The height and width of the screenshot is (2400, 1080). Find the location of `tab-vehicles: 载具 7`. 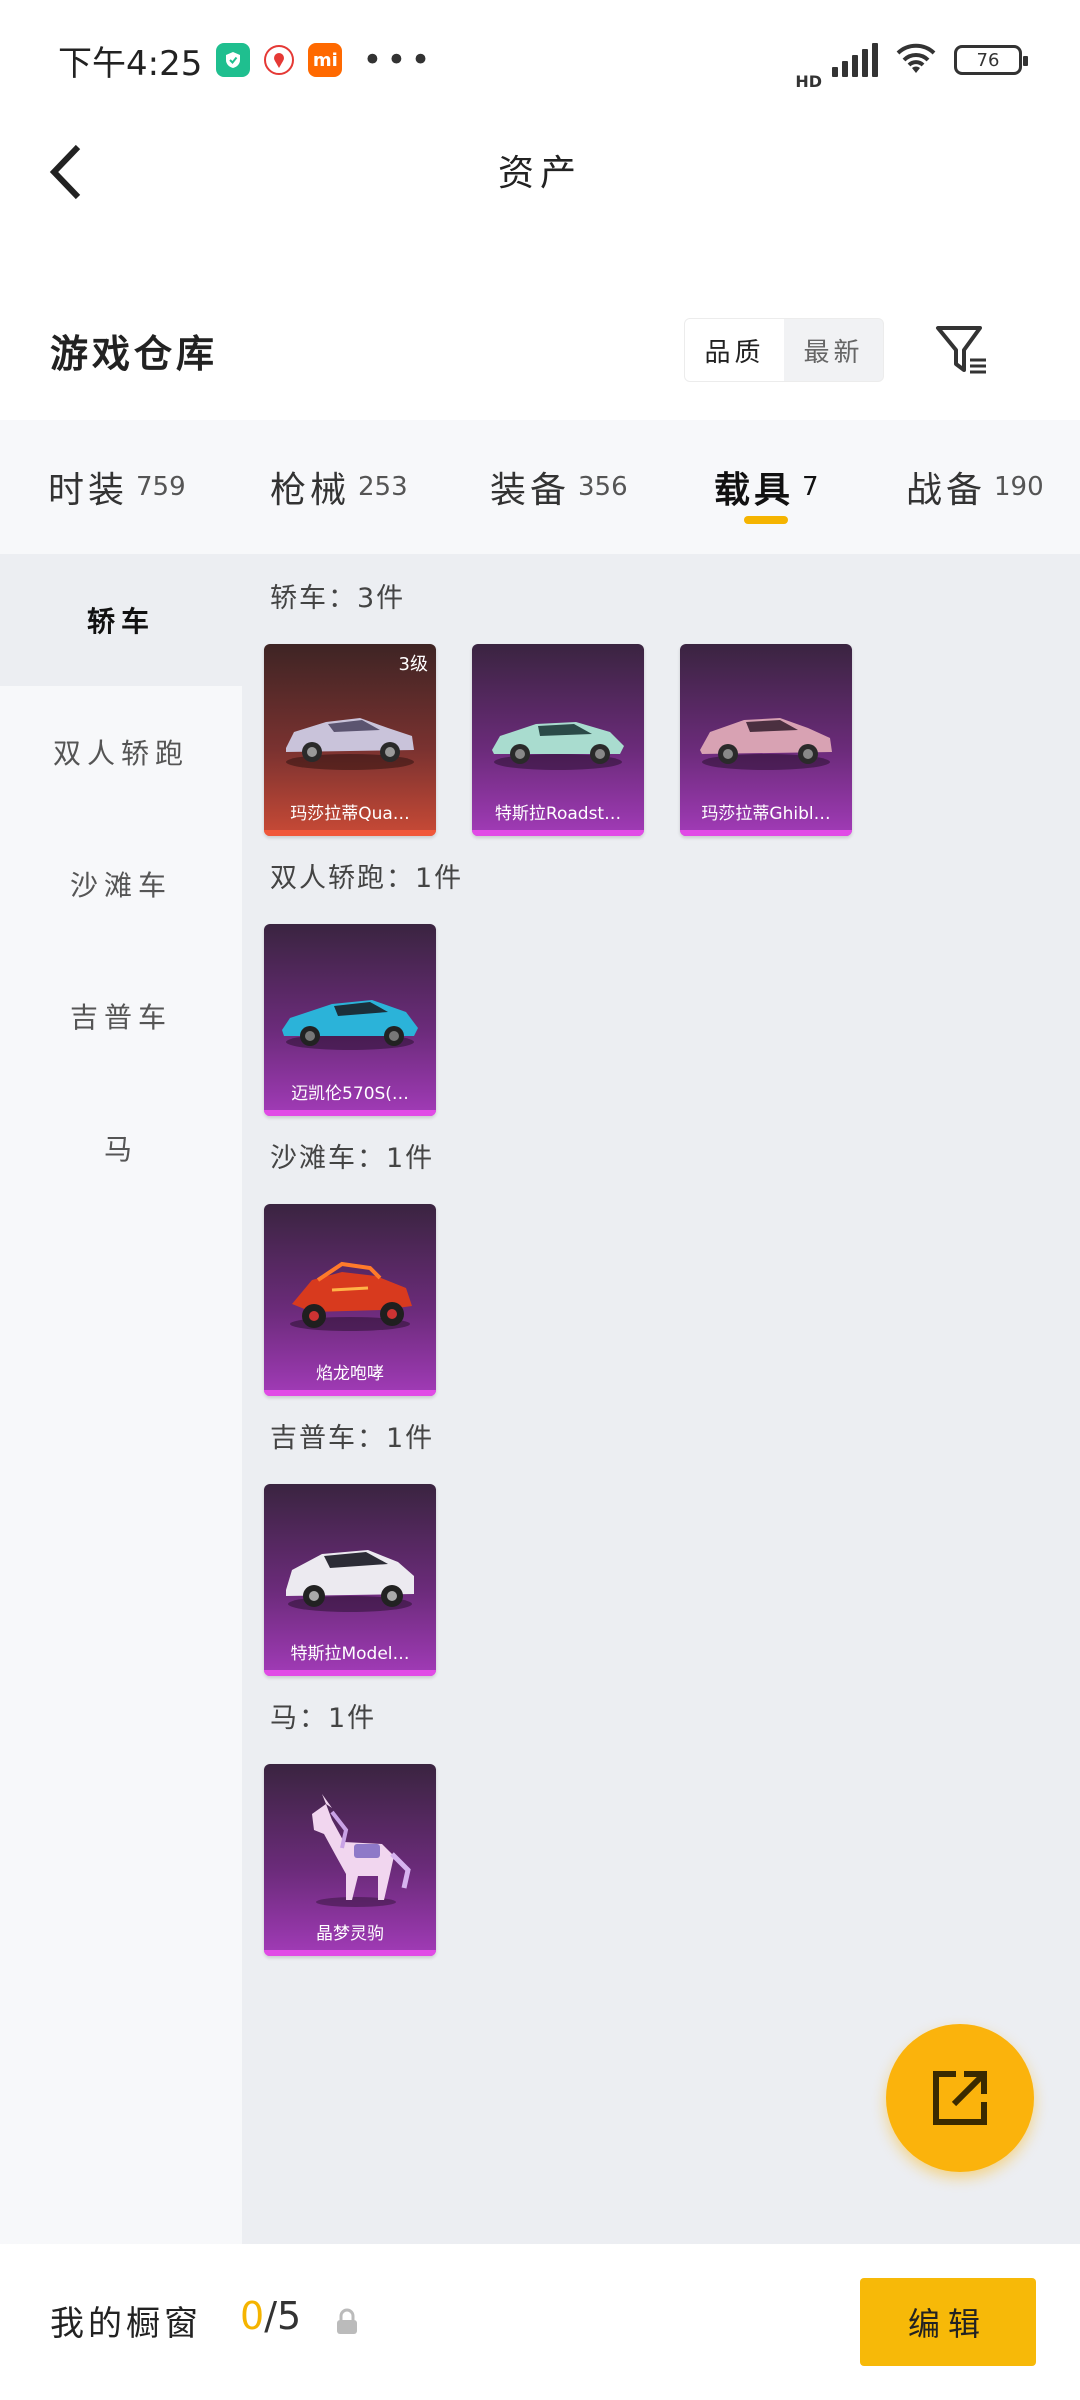

tab-vehicles: 载具 7 is located at coordinates (766, 487).